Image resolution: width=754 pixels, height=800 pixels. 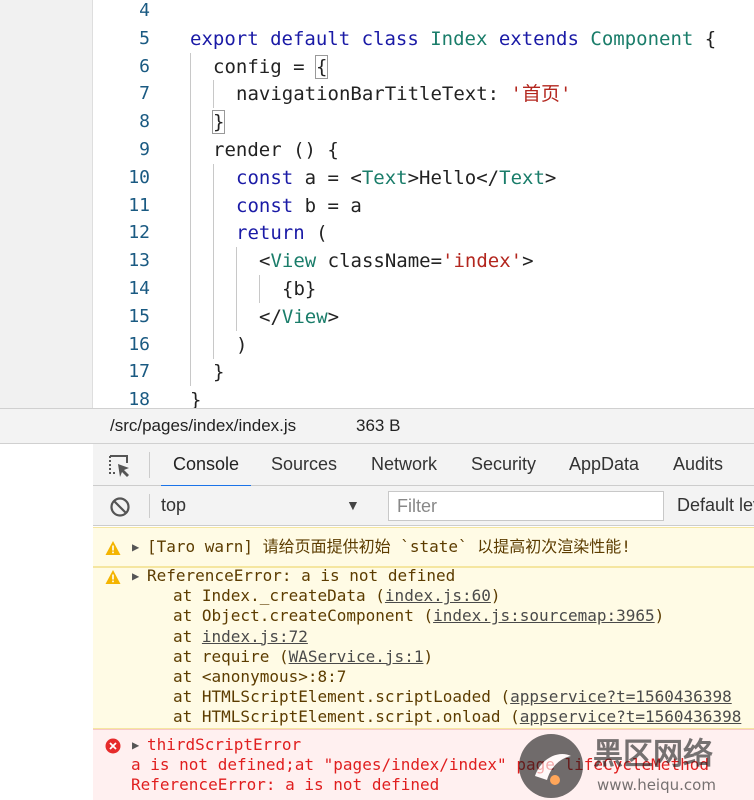 I want to click on code-token: Index, so click(x=464, y=38).